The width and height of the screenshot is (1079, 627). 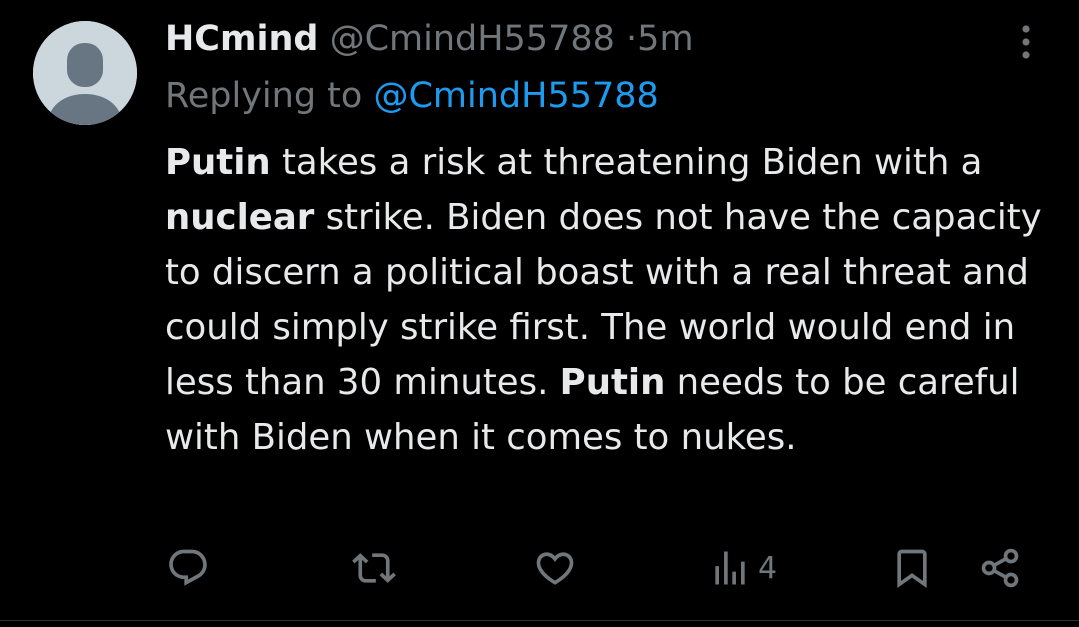 I want to click on share-icon, so click(x=1000, y=568).